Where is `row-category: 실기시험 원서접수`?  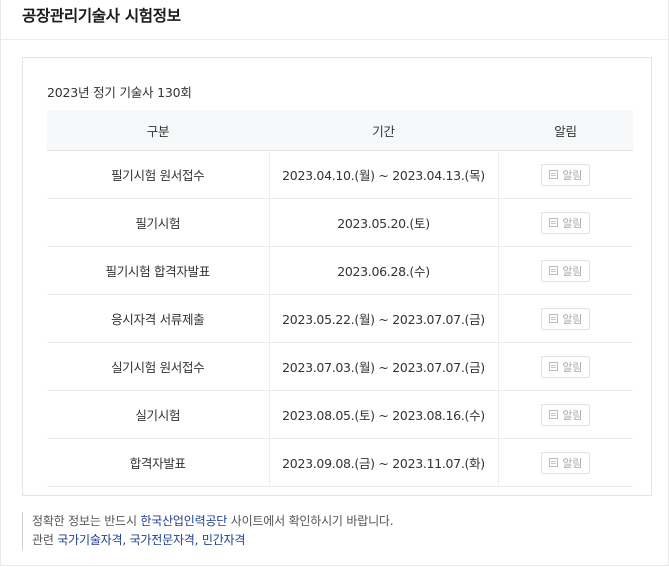
row-category: 실기시험 원서접수 is located at coordinates (158, 366).